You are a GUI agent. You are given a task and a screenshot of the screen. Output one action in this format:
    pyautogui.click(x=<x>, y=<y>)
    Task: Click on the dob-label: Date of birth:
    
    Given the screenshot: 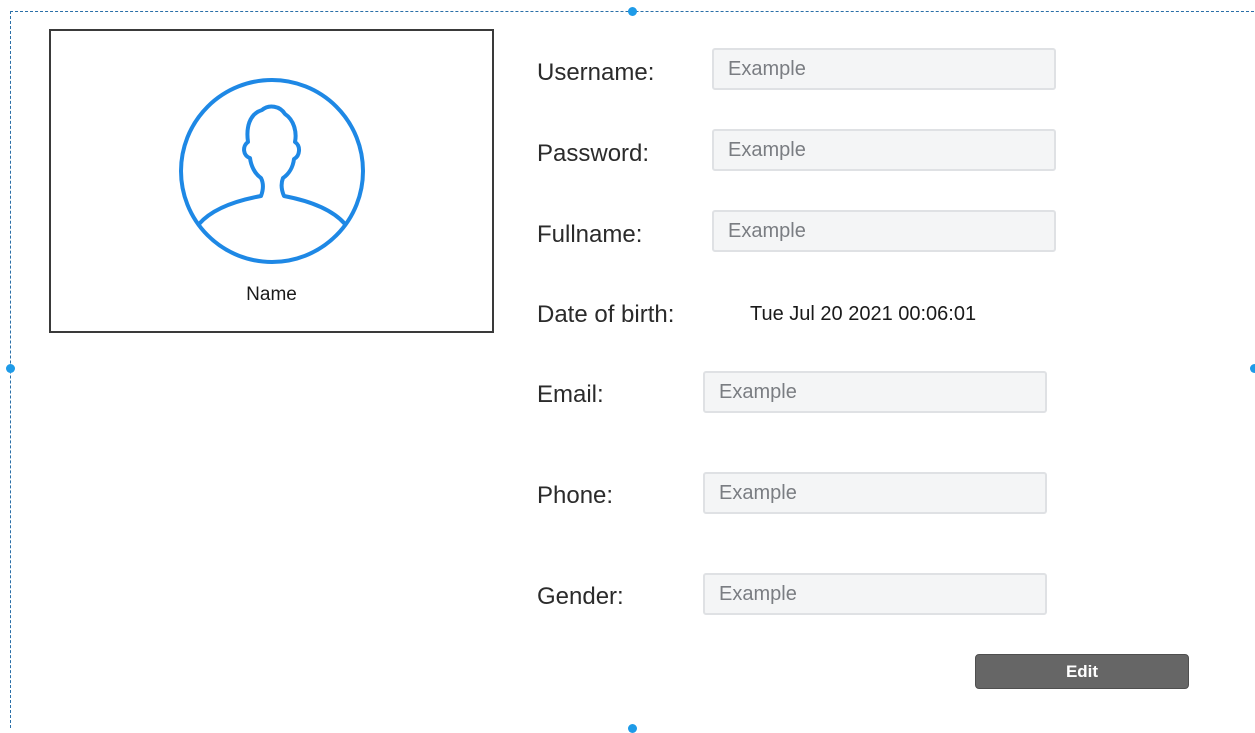 What is the action you would take?
    pyautogui.click(x=606, y=314)
    